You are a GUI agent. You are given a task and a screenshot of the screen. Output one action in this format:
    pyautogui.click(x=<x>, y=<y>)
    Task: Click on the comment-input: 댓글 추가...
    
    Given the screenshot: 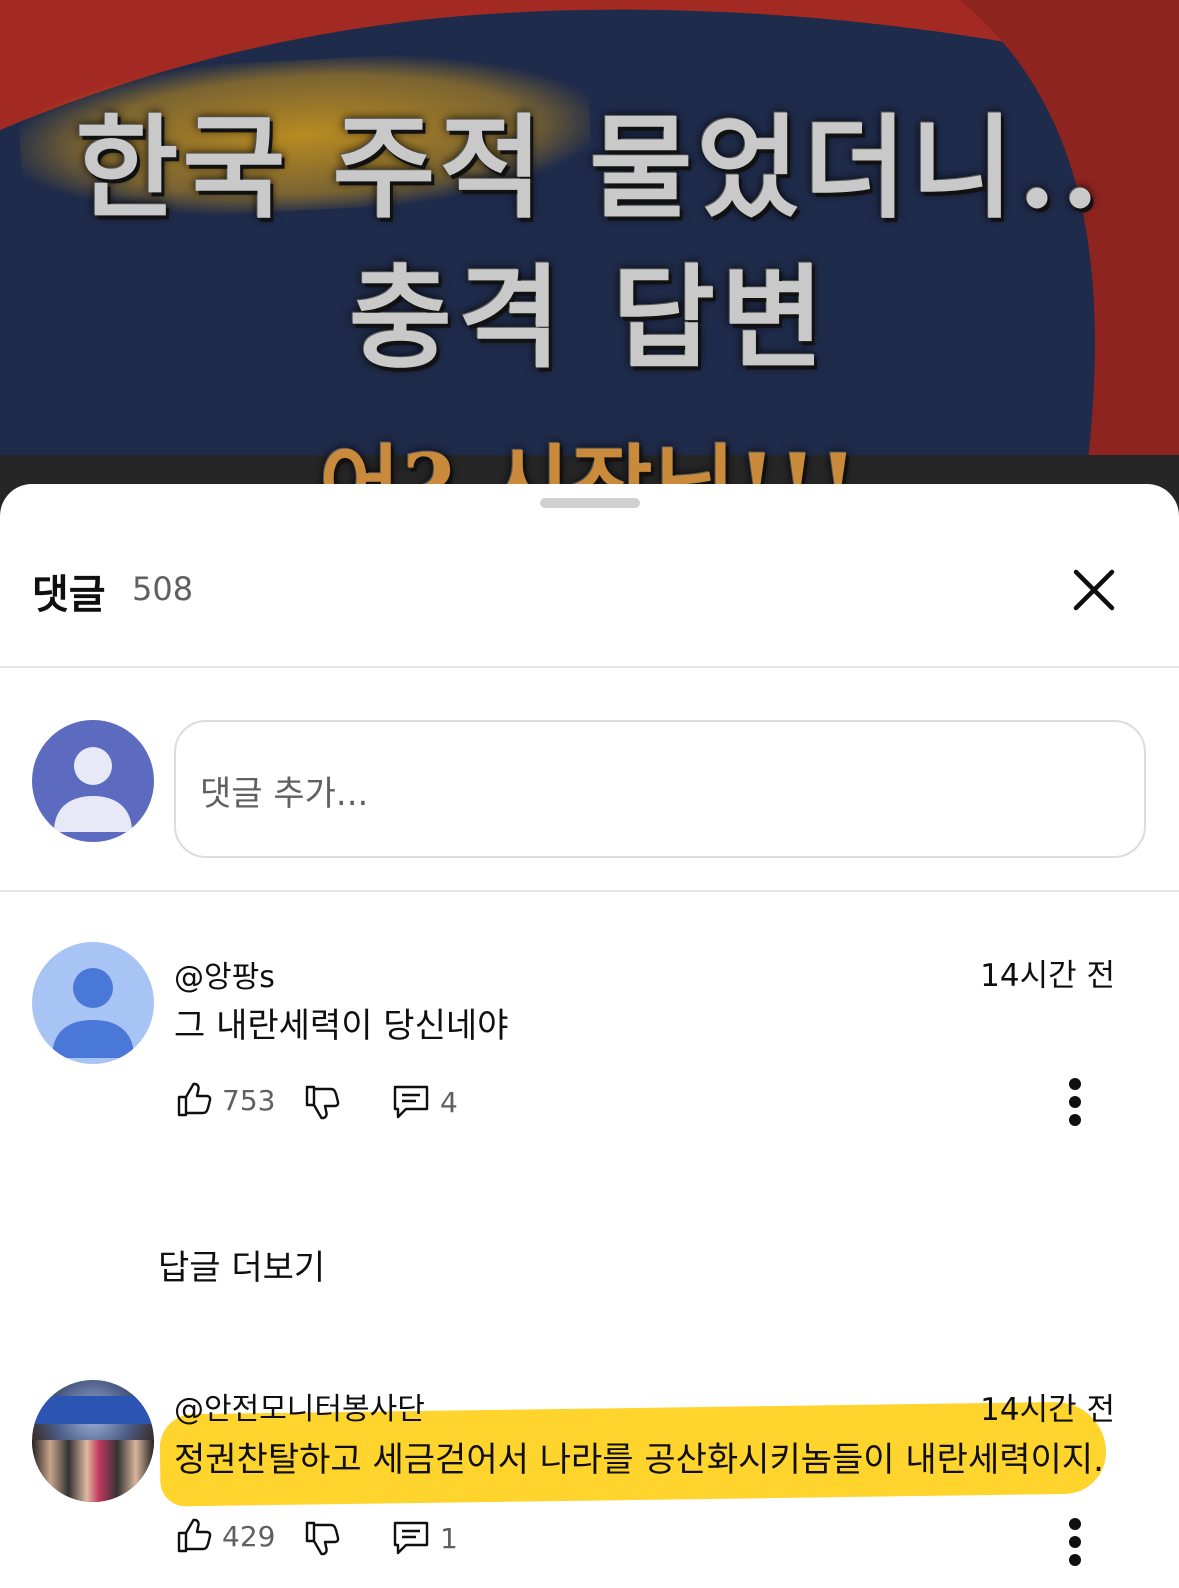 What is the action you would take?
    pyautogui.click(x=660, y=789)
    